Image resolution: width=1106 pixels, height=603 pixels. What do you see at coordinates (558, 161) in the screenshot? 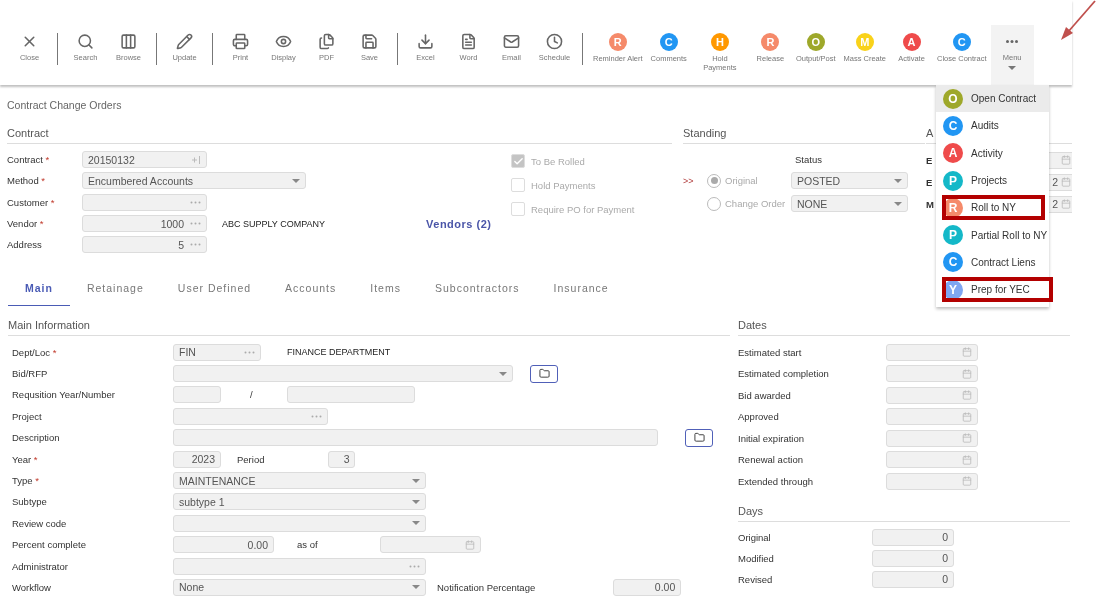
I see `checkbox-label: To Be Rolled` at bounding box center [558, 161].